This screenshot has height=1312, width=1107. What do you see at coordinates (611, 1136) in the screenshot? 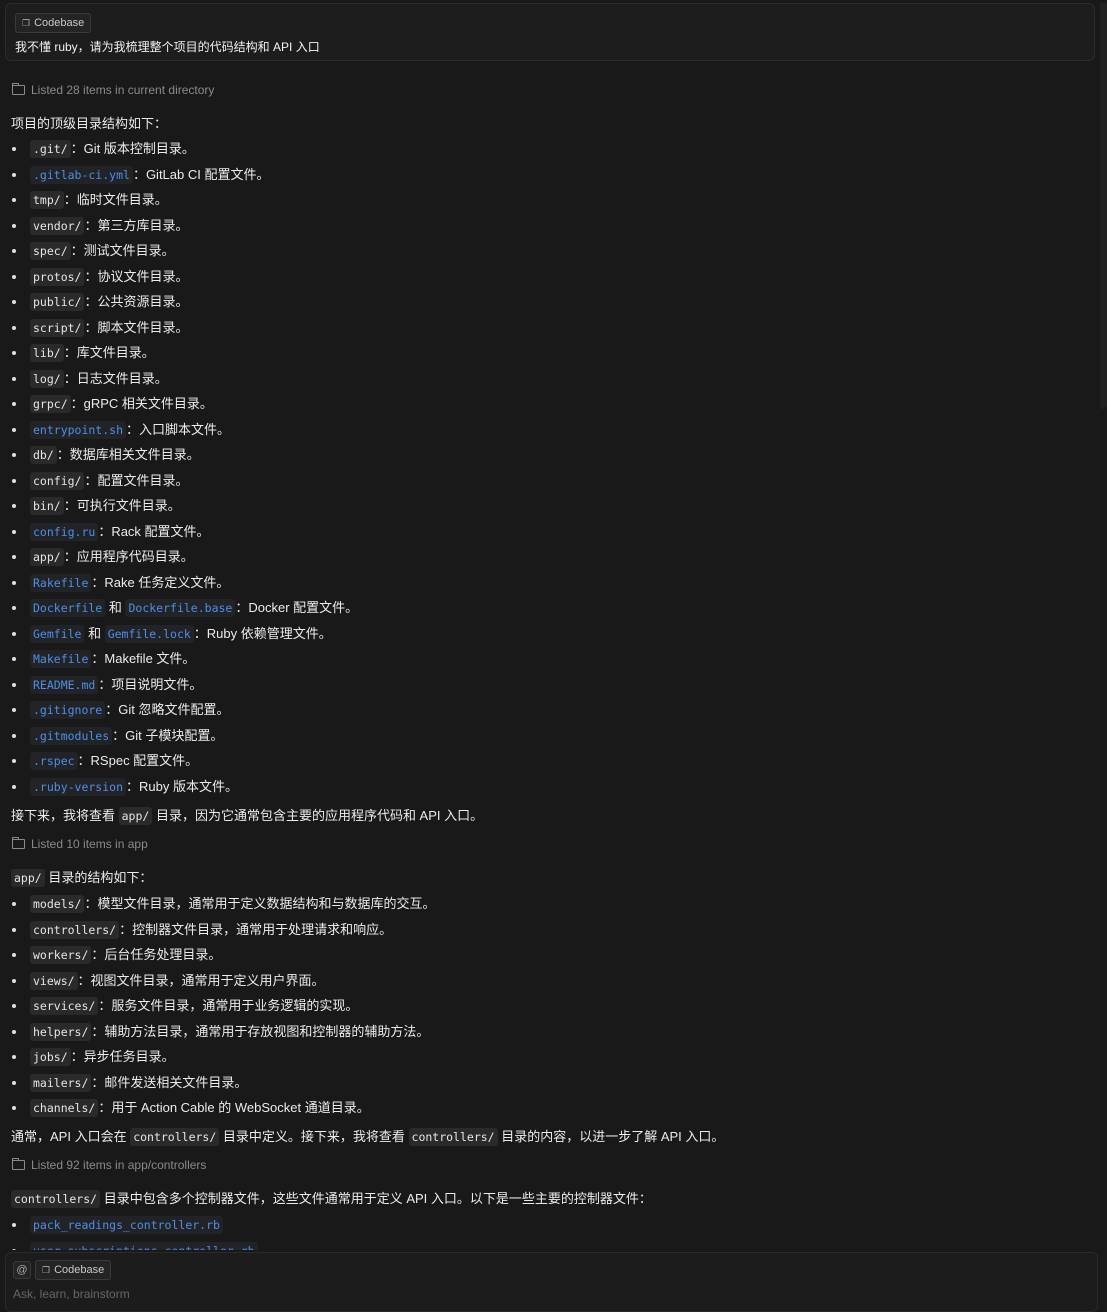
I see `item-description: 目录的内容，以进一步了解 API 入口。` at bounding box center [611, 1136].